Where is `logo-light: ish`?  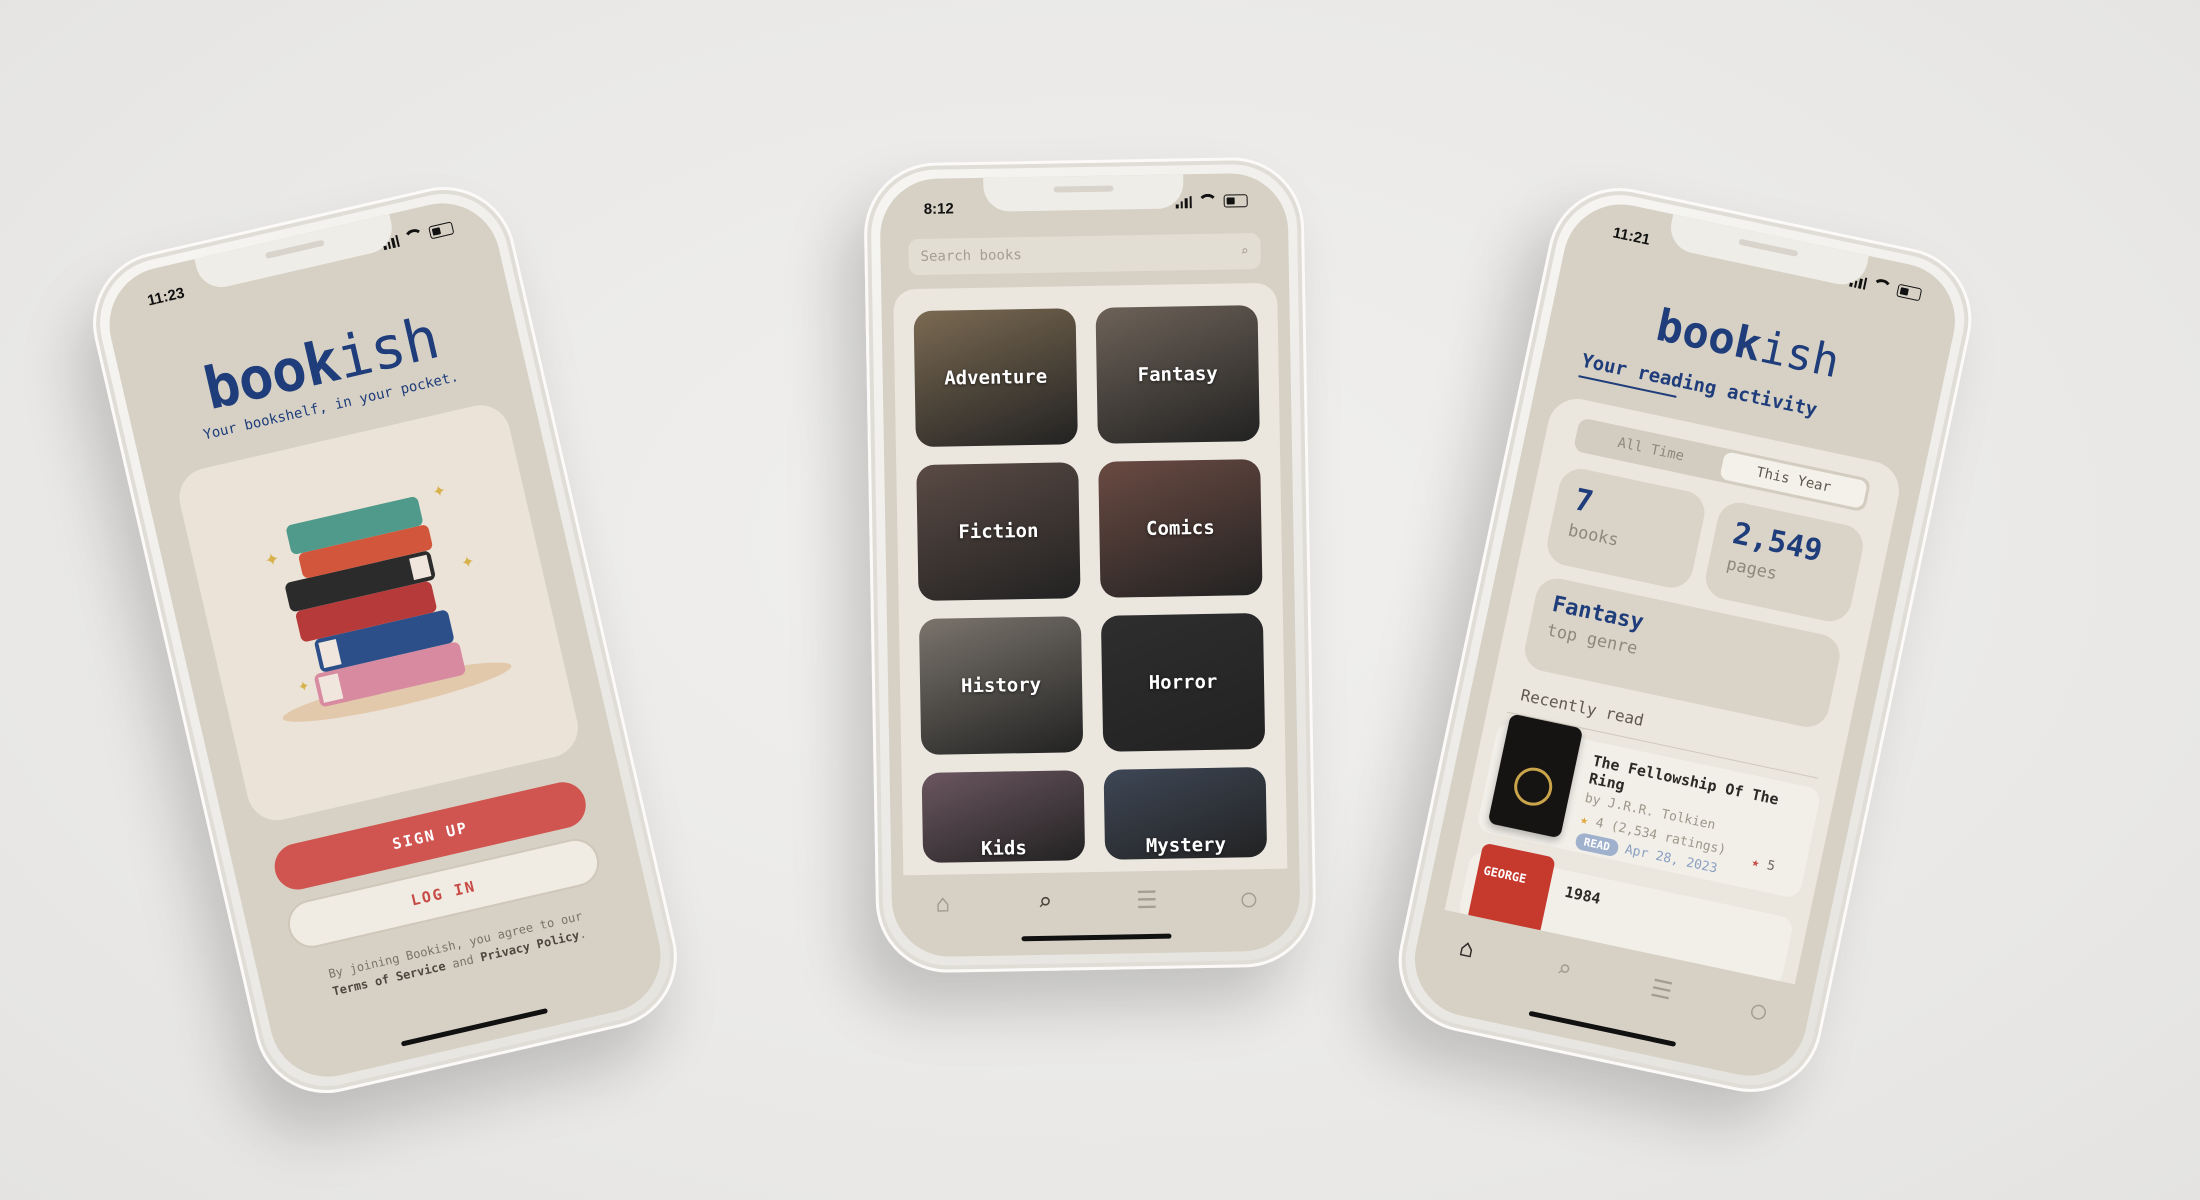
logo-light: ish is located at coordinates (1799, 355).